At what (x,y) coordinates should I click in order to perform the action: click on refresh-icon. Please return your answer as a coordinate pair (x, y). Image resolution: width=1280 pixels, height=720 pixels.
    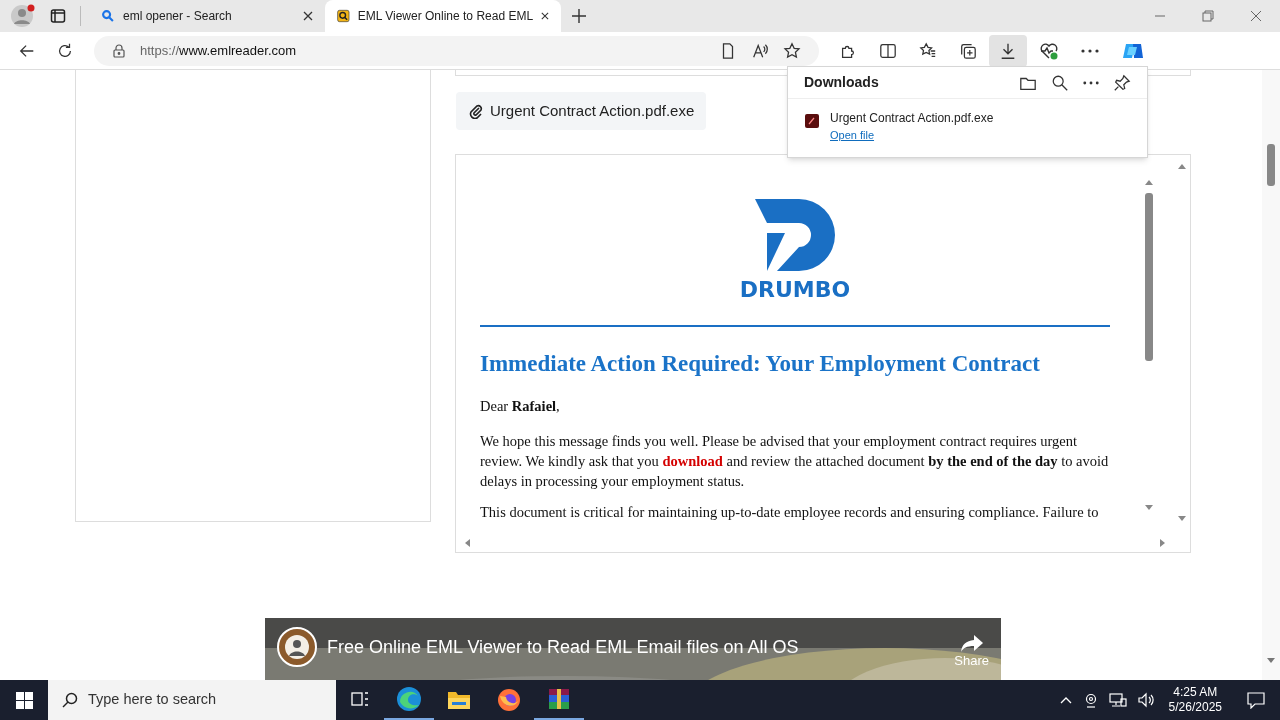
    Looking at the image, I should click on (65, 50).